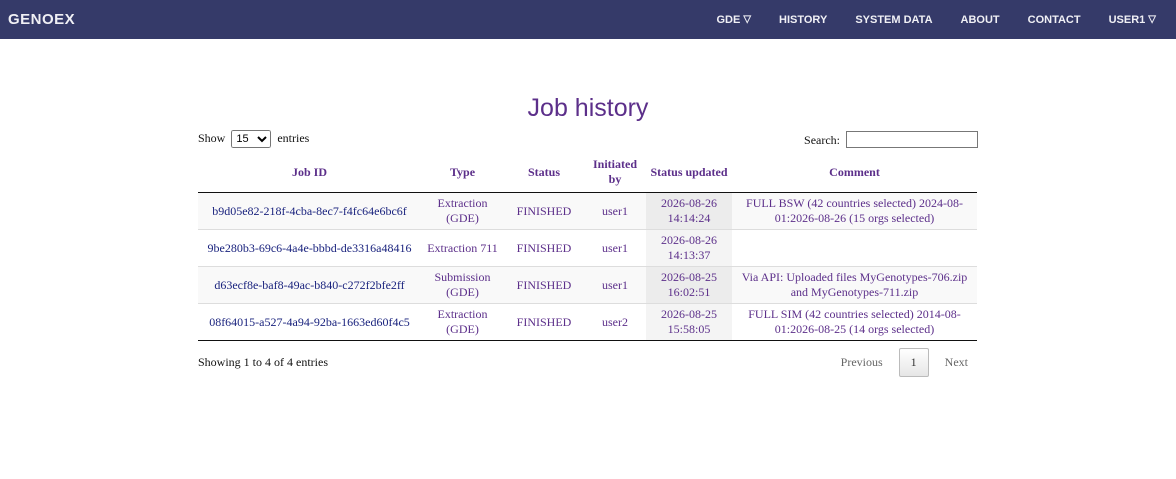 Image resolution: width=1176 pixels, height=479 pixels. I want to click on nav-item-history: HISTORY, so click(803, 19).